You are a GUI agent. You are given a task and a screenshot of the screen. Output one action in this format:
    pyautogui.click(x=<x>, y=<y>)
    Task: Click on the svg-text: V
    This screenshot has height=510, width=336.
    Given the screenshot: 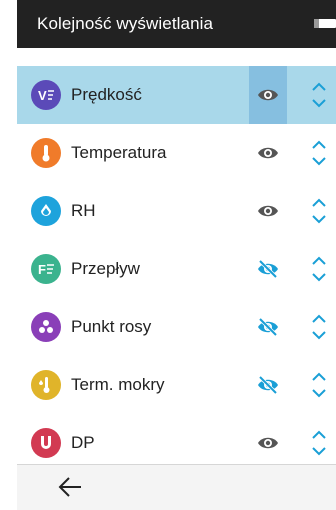 What is the action you would take?
    pyautogui.click(x=42, y=95)
    